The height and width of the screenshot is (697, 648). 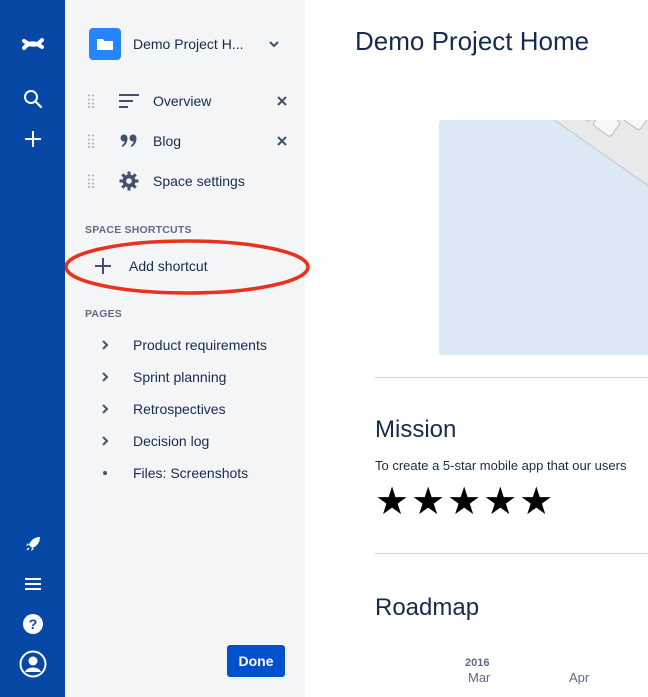 I want to click on sidebar-item-blog: Blog, so click(x=187, y=141).